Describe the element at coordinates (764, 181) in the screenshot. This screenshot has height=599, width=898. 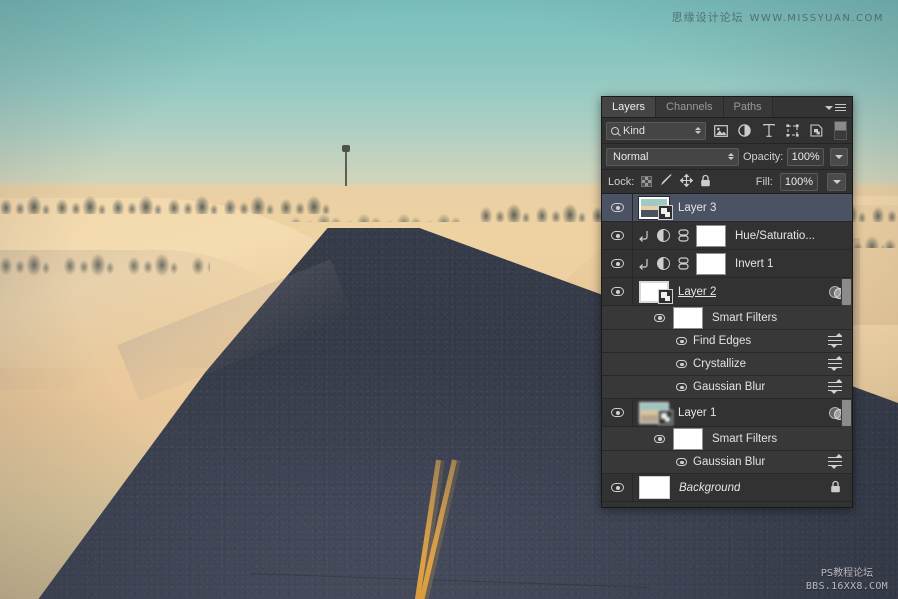
I see `fill-label: Fill:` at that location.